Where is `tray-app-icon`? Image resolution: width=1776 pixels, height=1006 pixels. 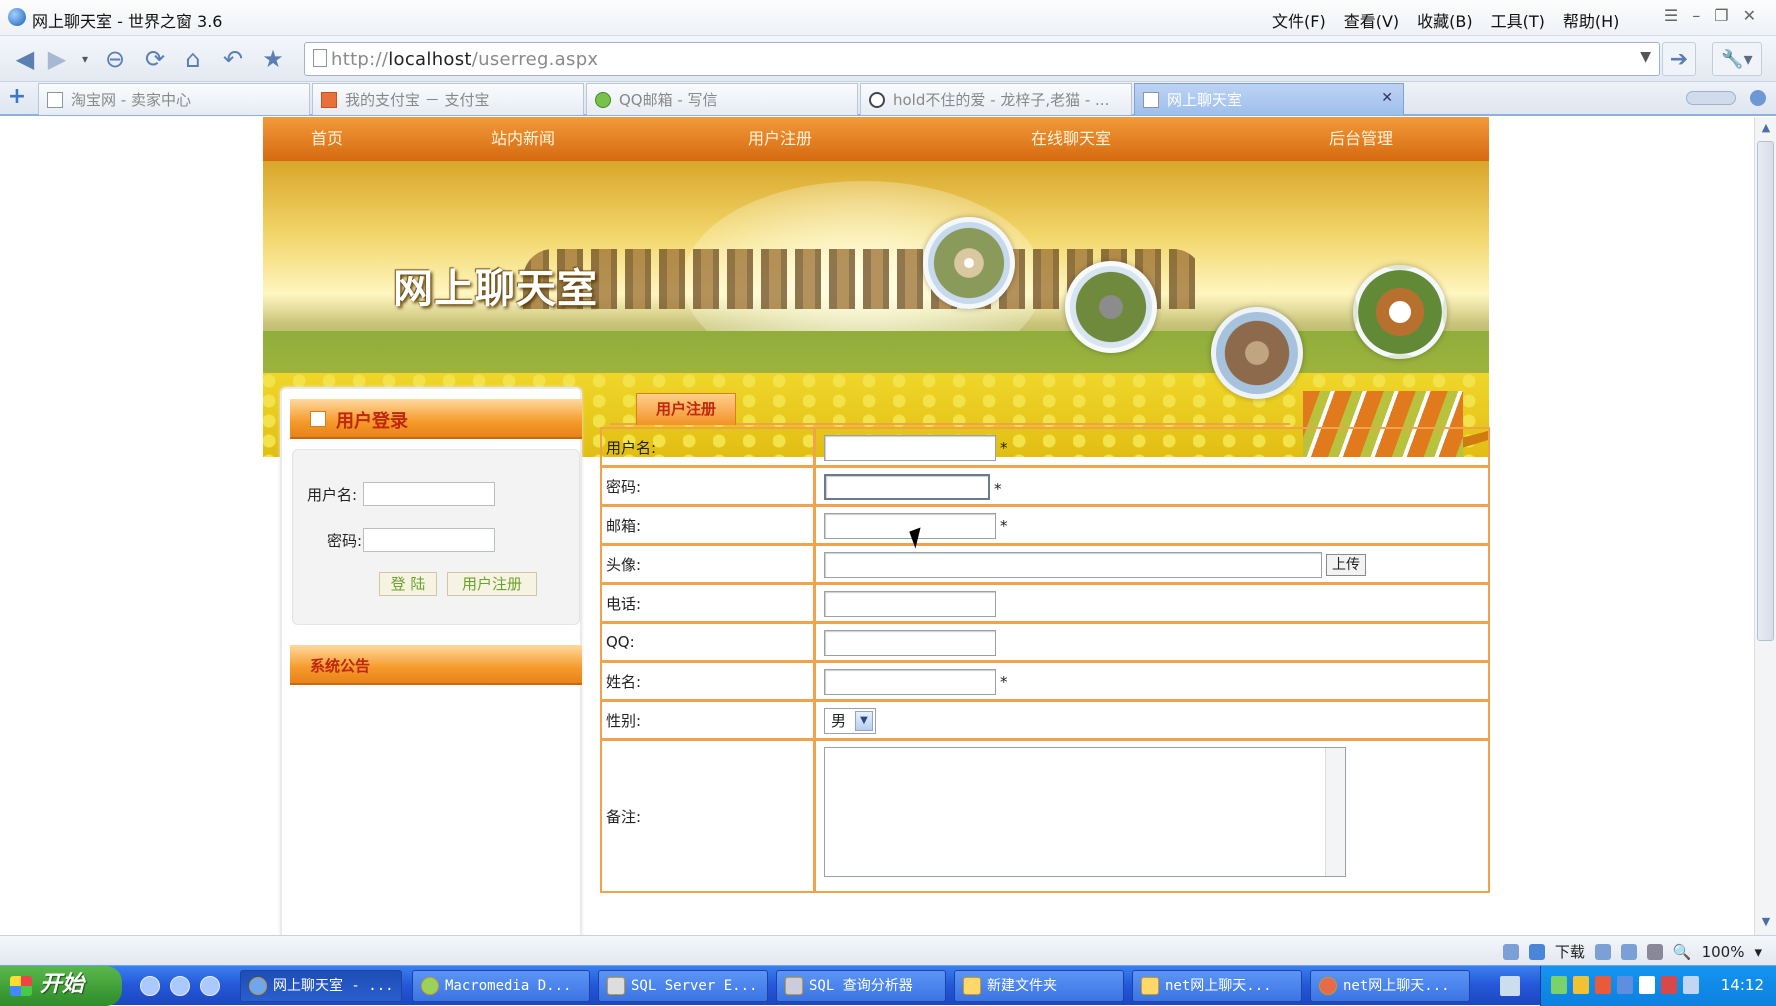 tray-app-icon is located at coordinates (1625, 985).